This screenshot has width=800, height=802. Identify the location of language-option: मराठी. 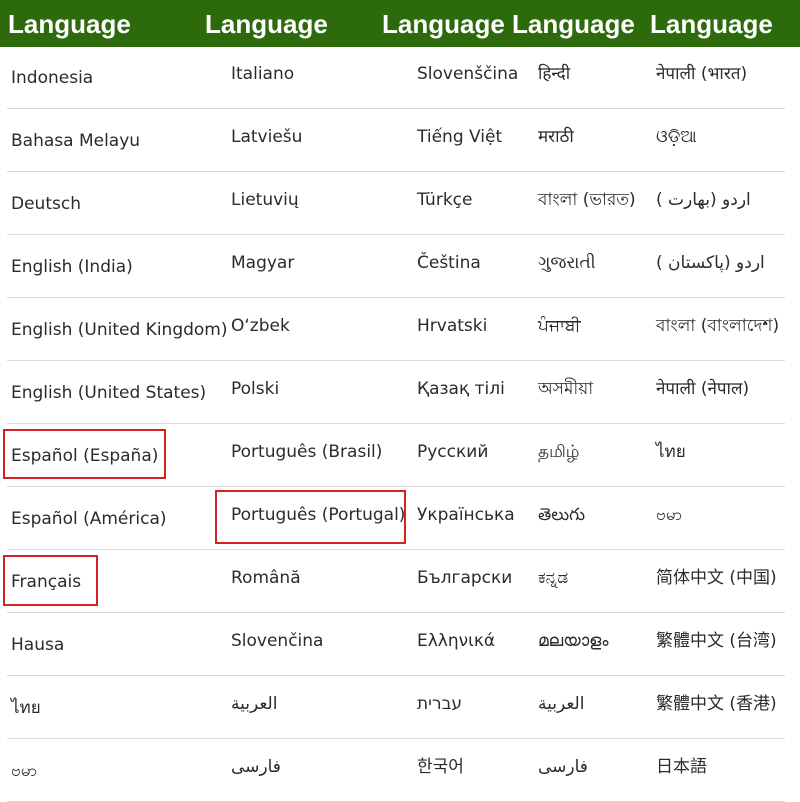
(556, 141).